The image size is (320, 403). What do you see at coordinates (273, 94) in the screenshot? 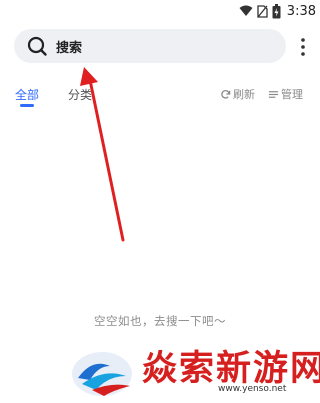
I see `manage-icon` at bounding box center [273, 94].